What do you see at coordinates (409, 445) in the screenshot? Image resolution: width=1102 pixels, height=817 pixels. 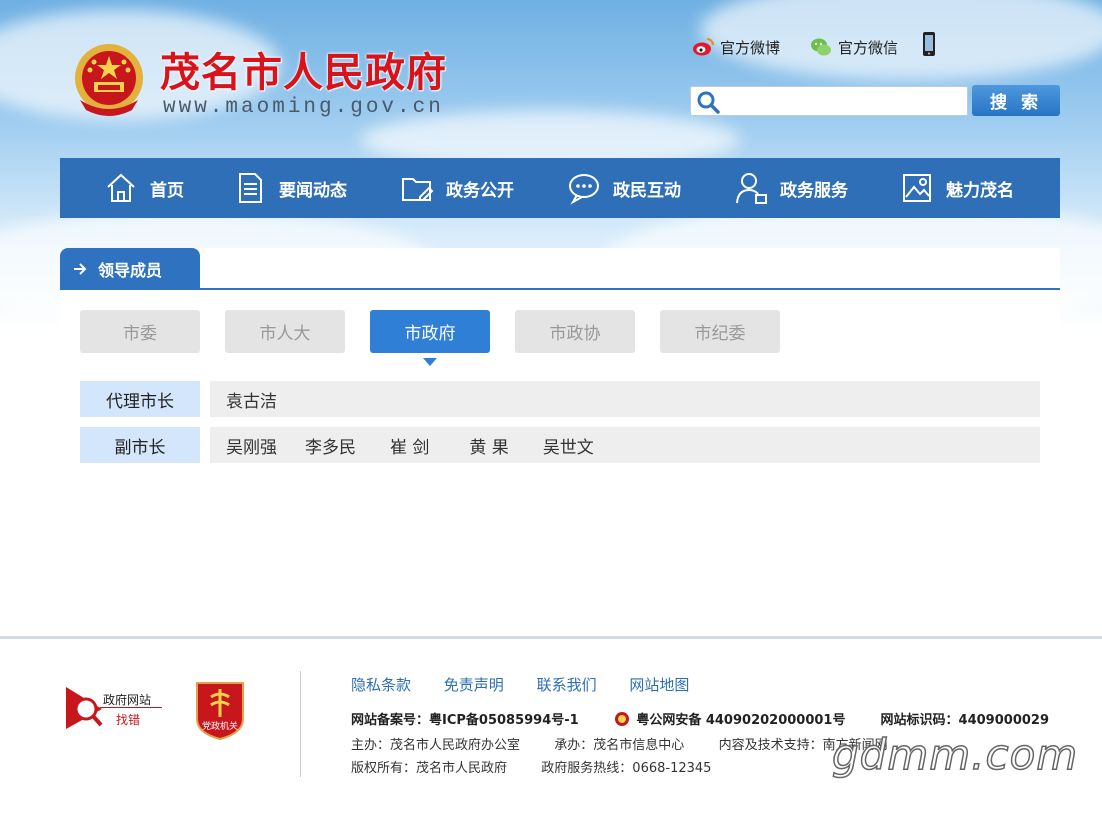 I see `leader-name-link: 崔 剑` at bounding box center [409, 445].